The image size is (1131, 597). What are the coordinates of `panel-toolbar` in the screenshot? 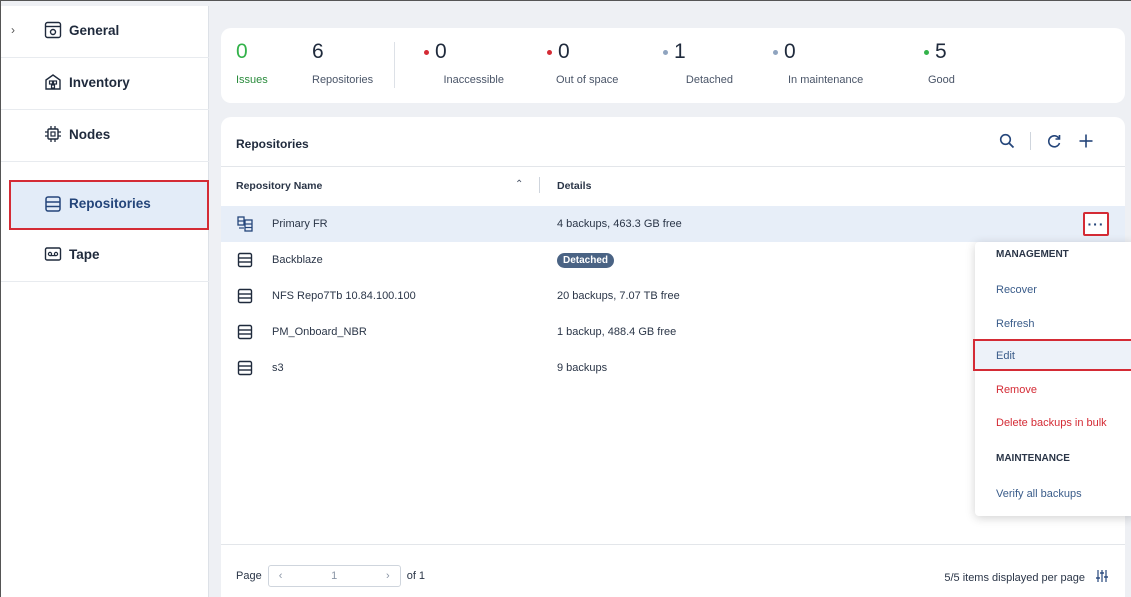 It's located at (1046, 141).